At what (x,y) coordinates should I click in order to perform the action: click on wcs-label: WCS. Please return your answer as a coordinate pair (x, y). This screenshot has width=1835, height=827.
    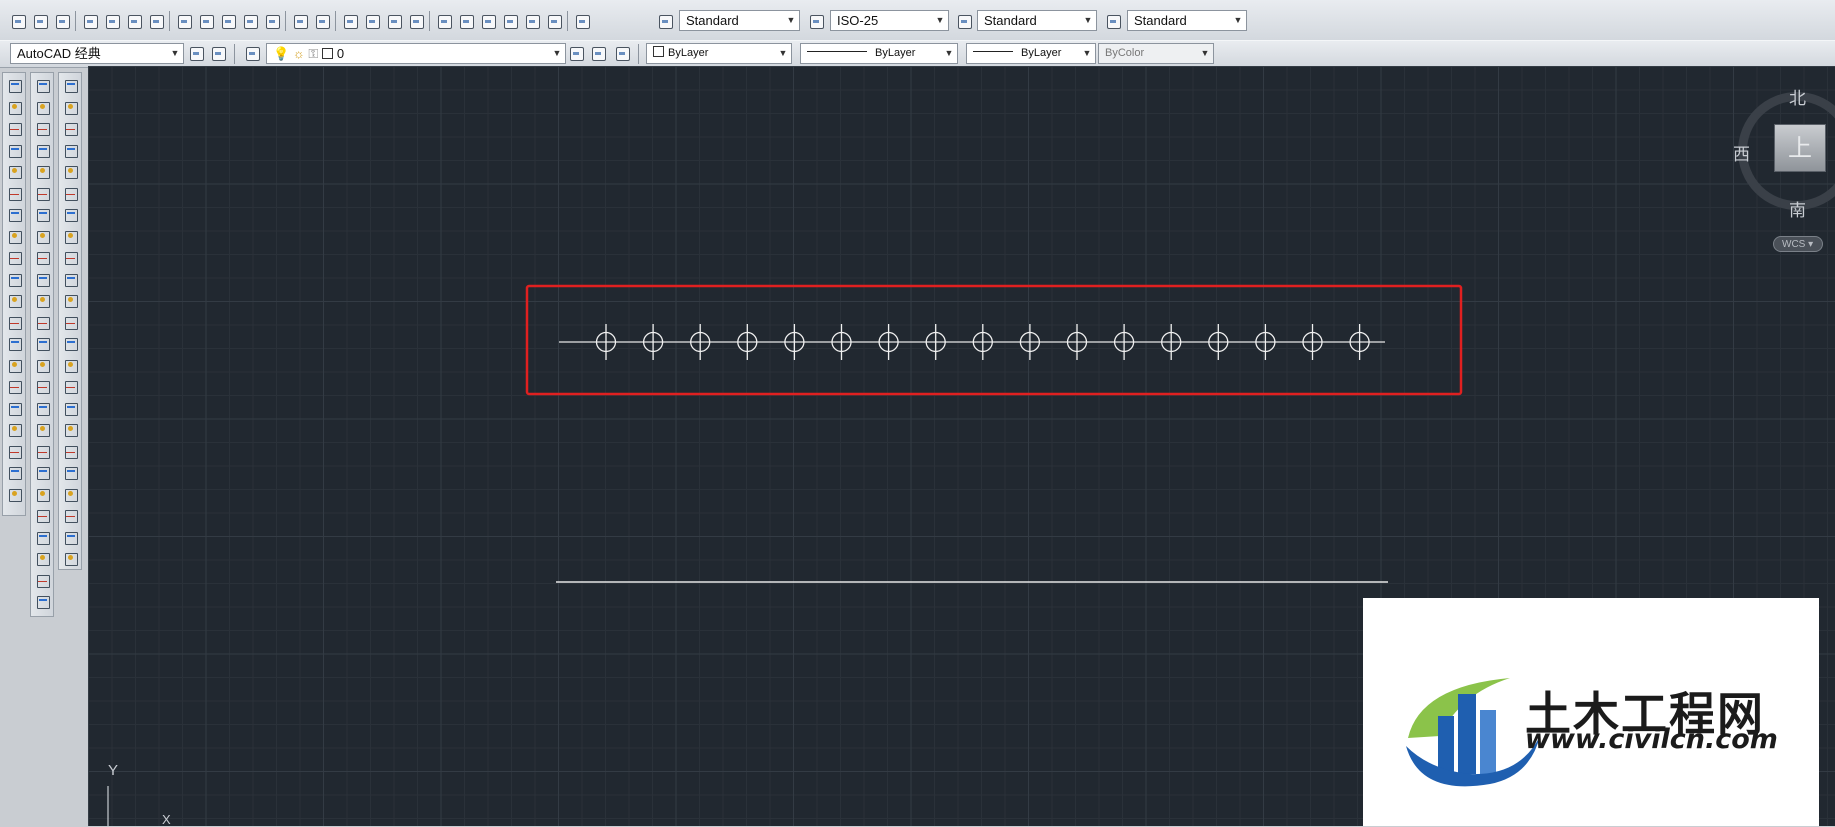
    Looking at the image, I should click on (1794, 244).